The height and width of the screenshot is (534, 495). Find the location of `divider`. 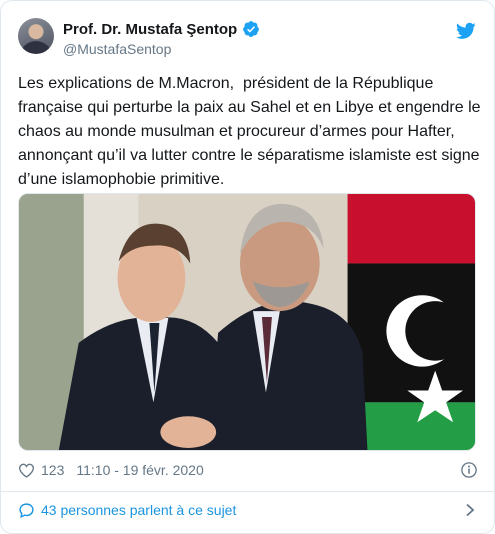

divider is located at coordinates (247, 491).